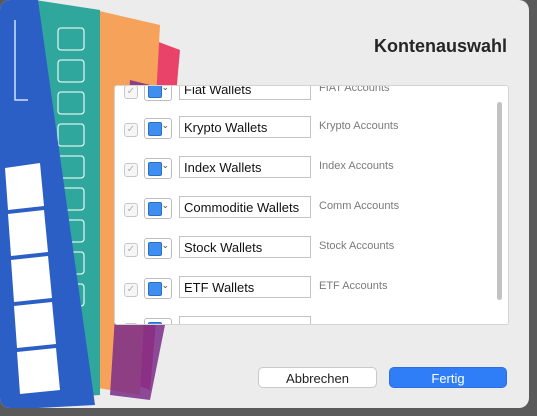 This screenshot has width=537, height=416. Describe the element at coordinates (245, 247) in the screenshot. I see `account-name-field: Stock Wallets` at that location.